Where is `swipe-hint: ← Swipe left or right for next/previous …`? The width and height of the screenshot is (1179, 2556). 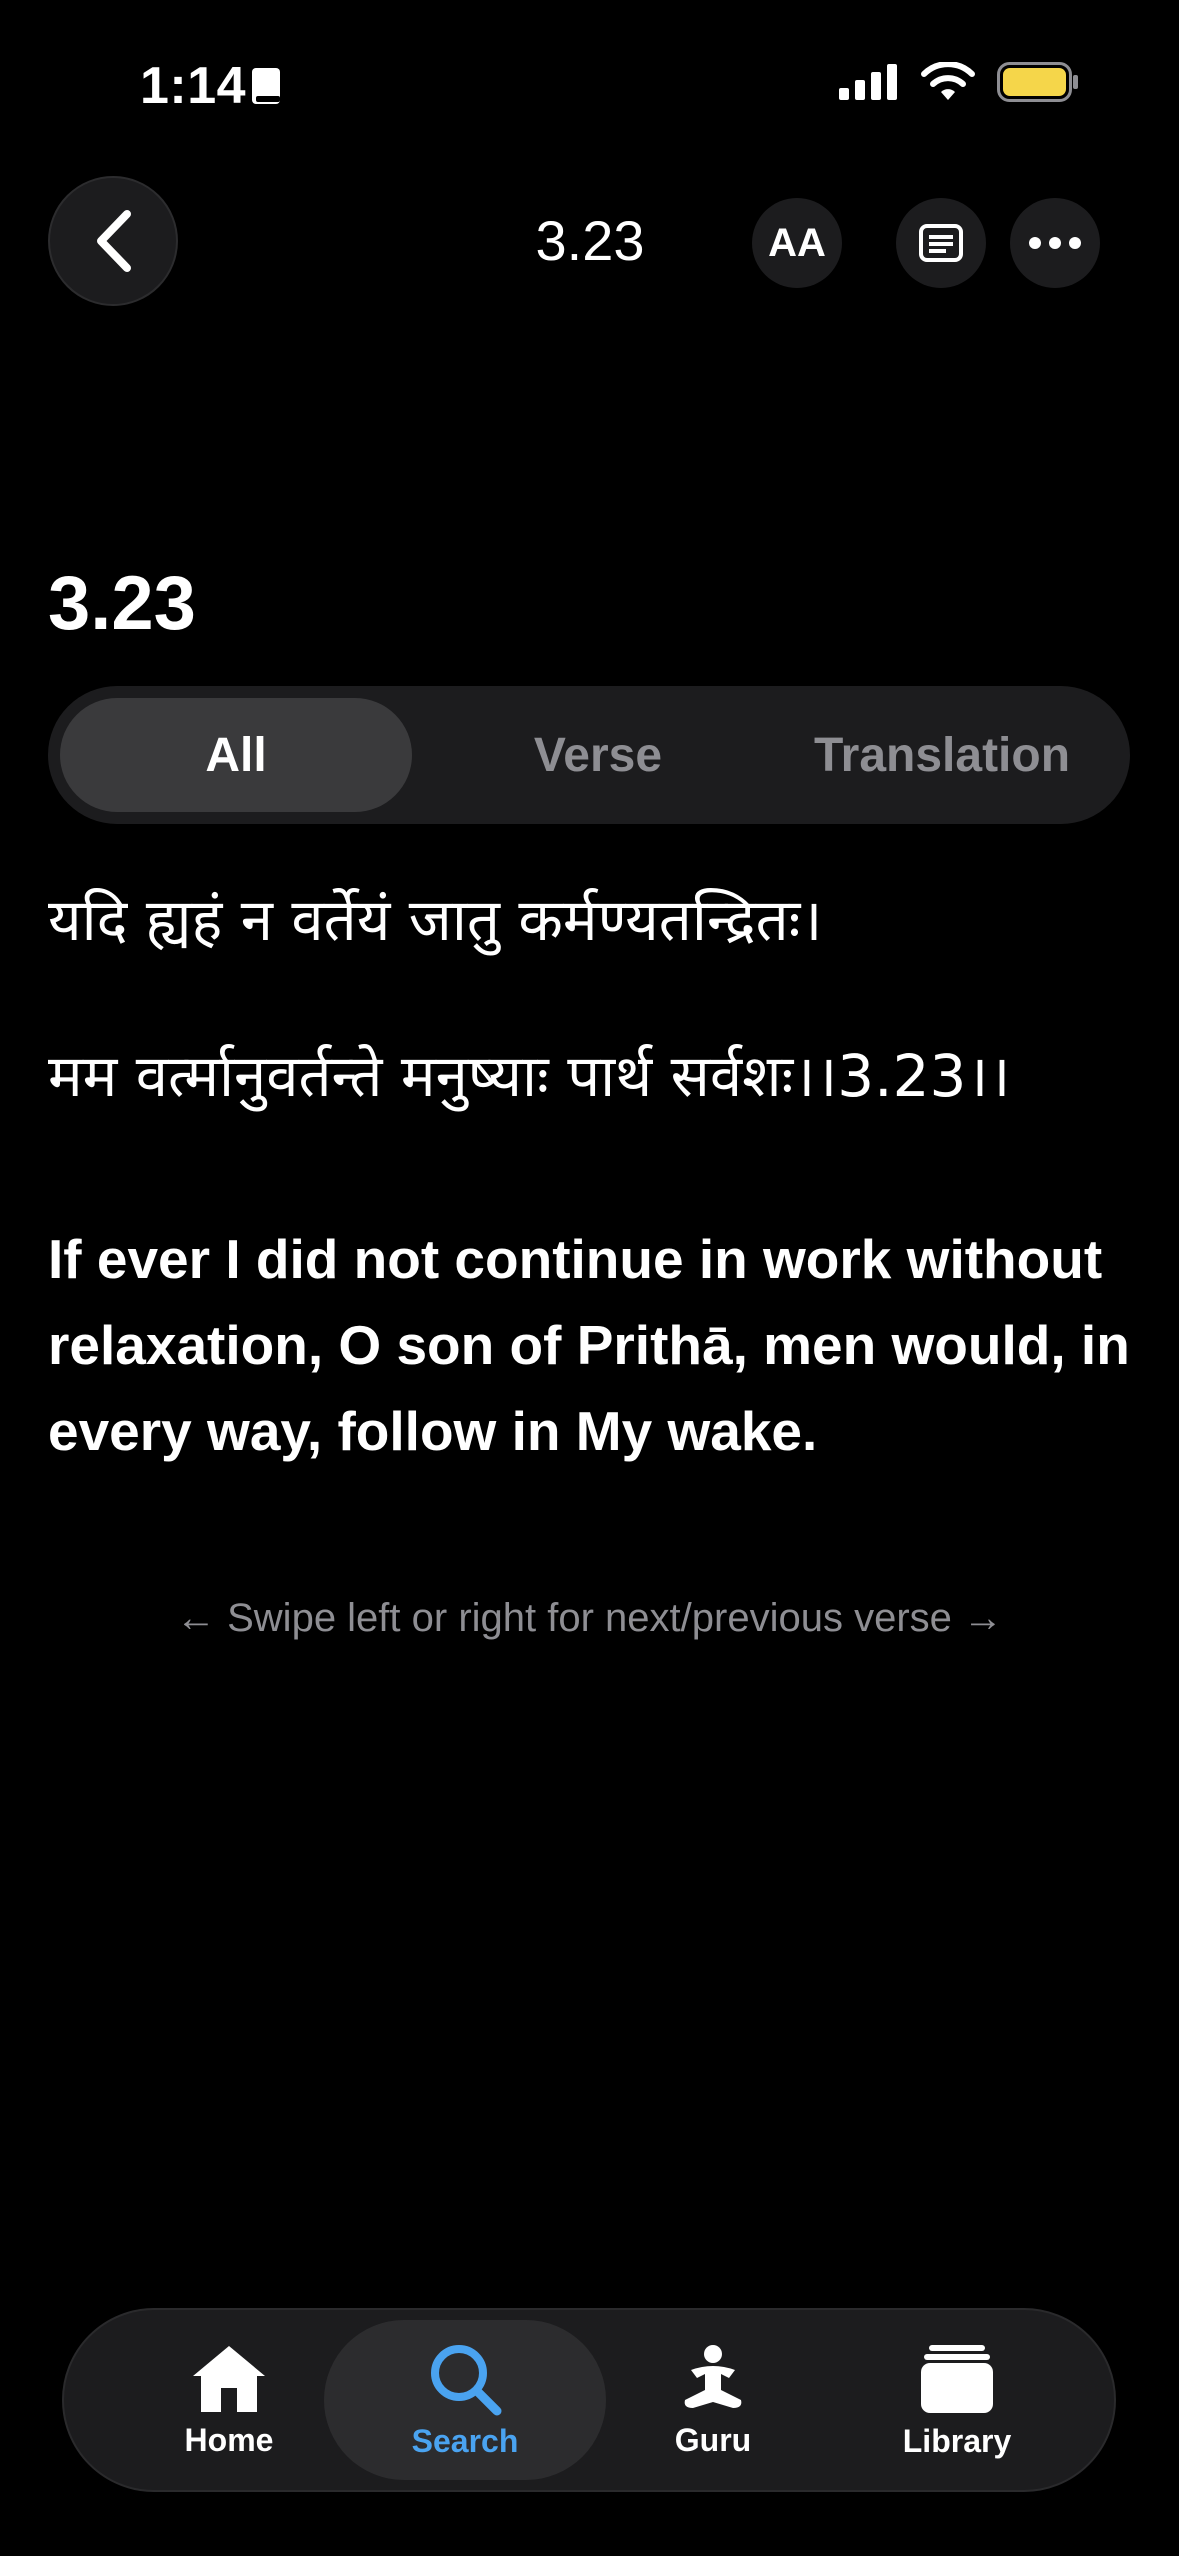 swipe-hint: ← Swipe left or right for next/previous … is located at coordinates (589, 1618).